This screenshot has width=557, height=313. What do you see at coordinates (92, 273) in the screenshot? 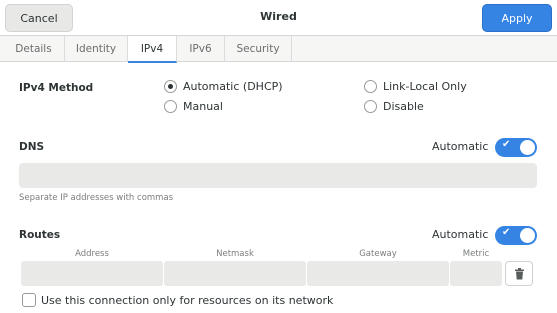
I see `route-address-input` at bounding box center [92, 273].